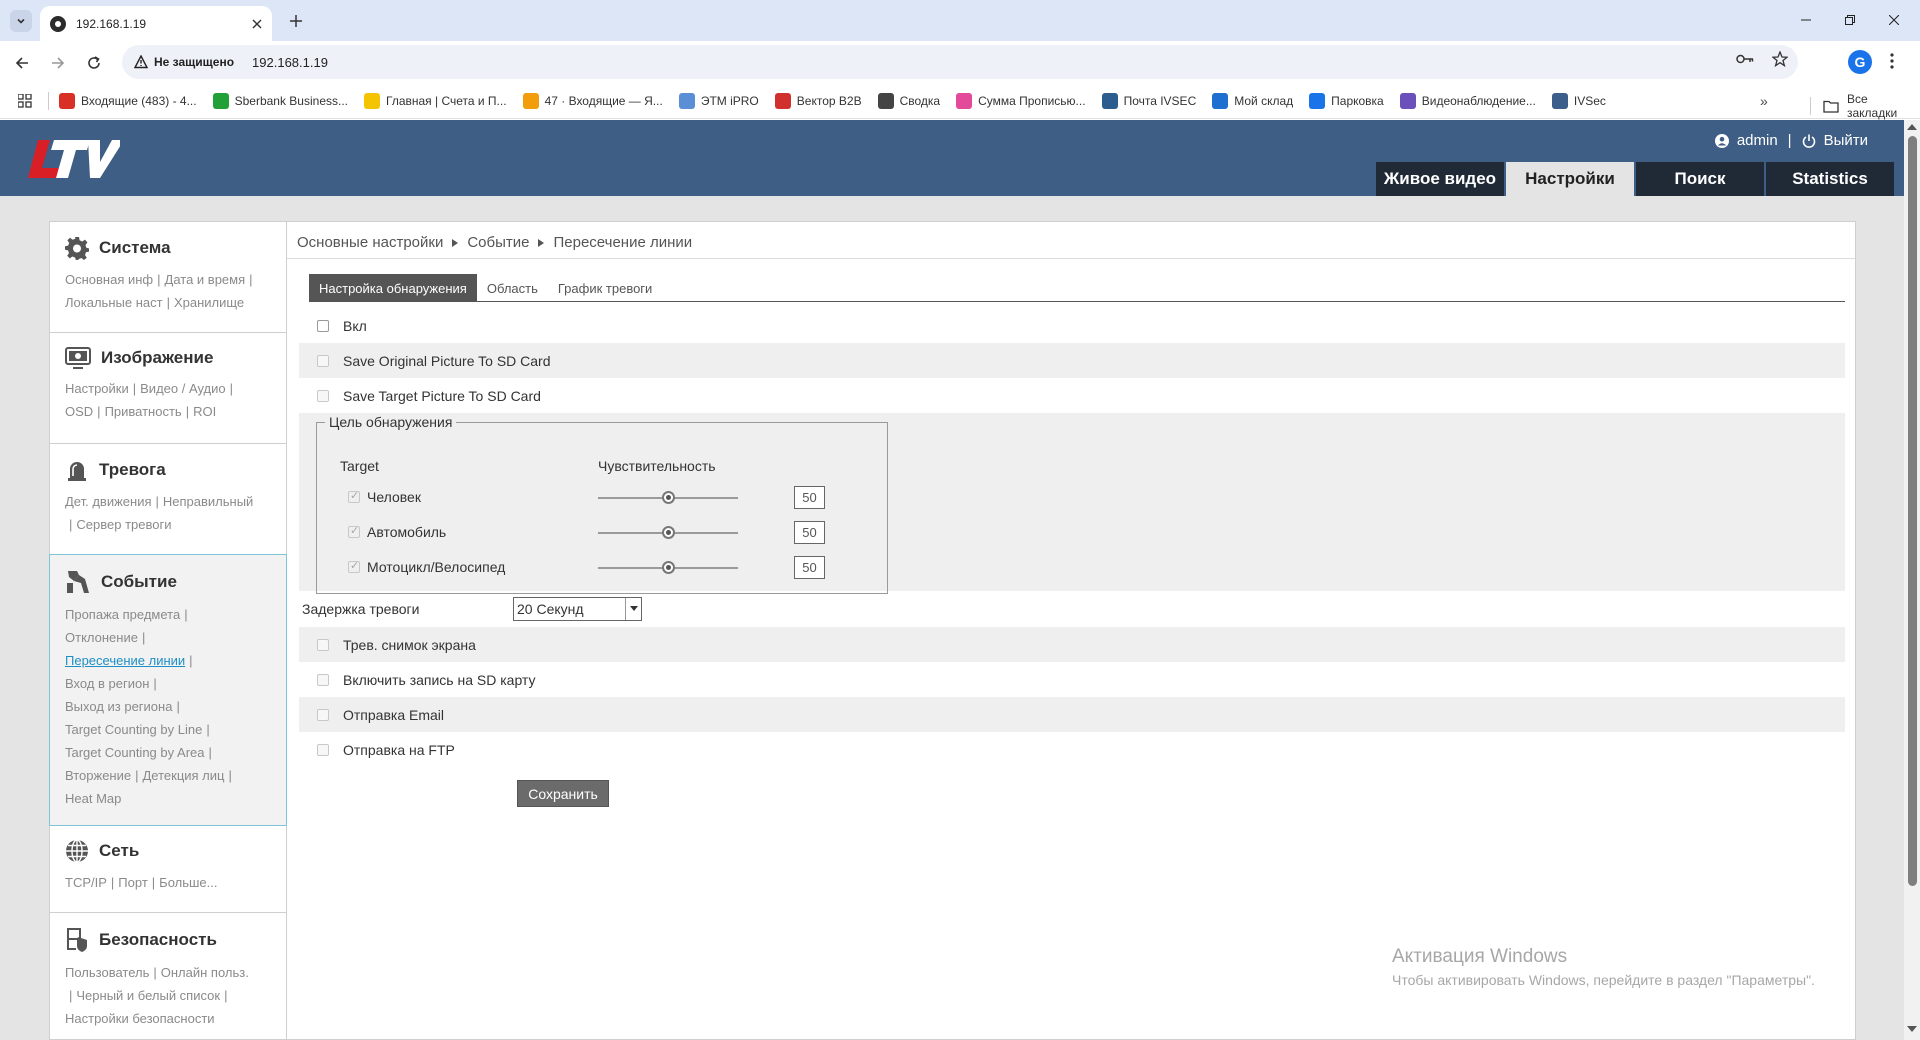  Describe the element at coordinates (908, 100) in the screenshot. I see `bookmark-item: Сводка` at that location.